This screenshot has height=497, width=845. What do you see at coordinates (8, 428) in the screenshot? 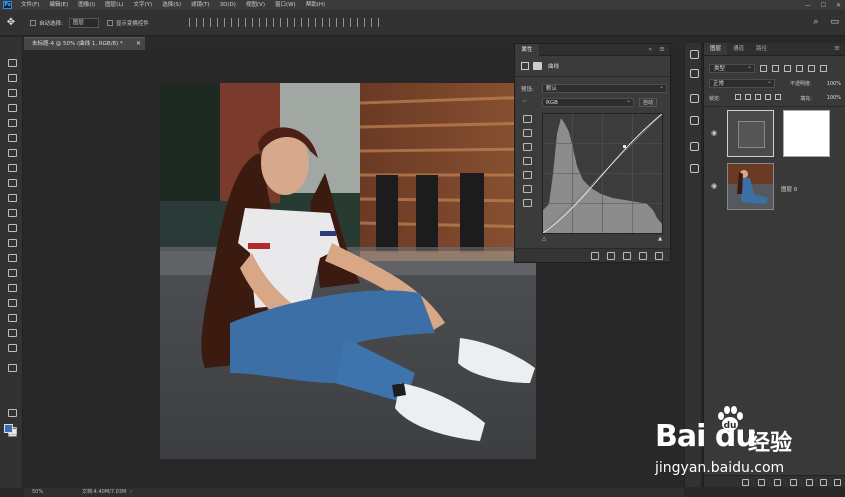
I see `foreground-color-swatch` at bounding box center [8, 428].